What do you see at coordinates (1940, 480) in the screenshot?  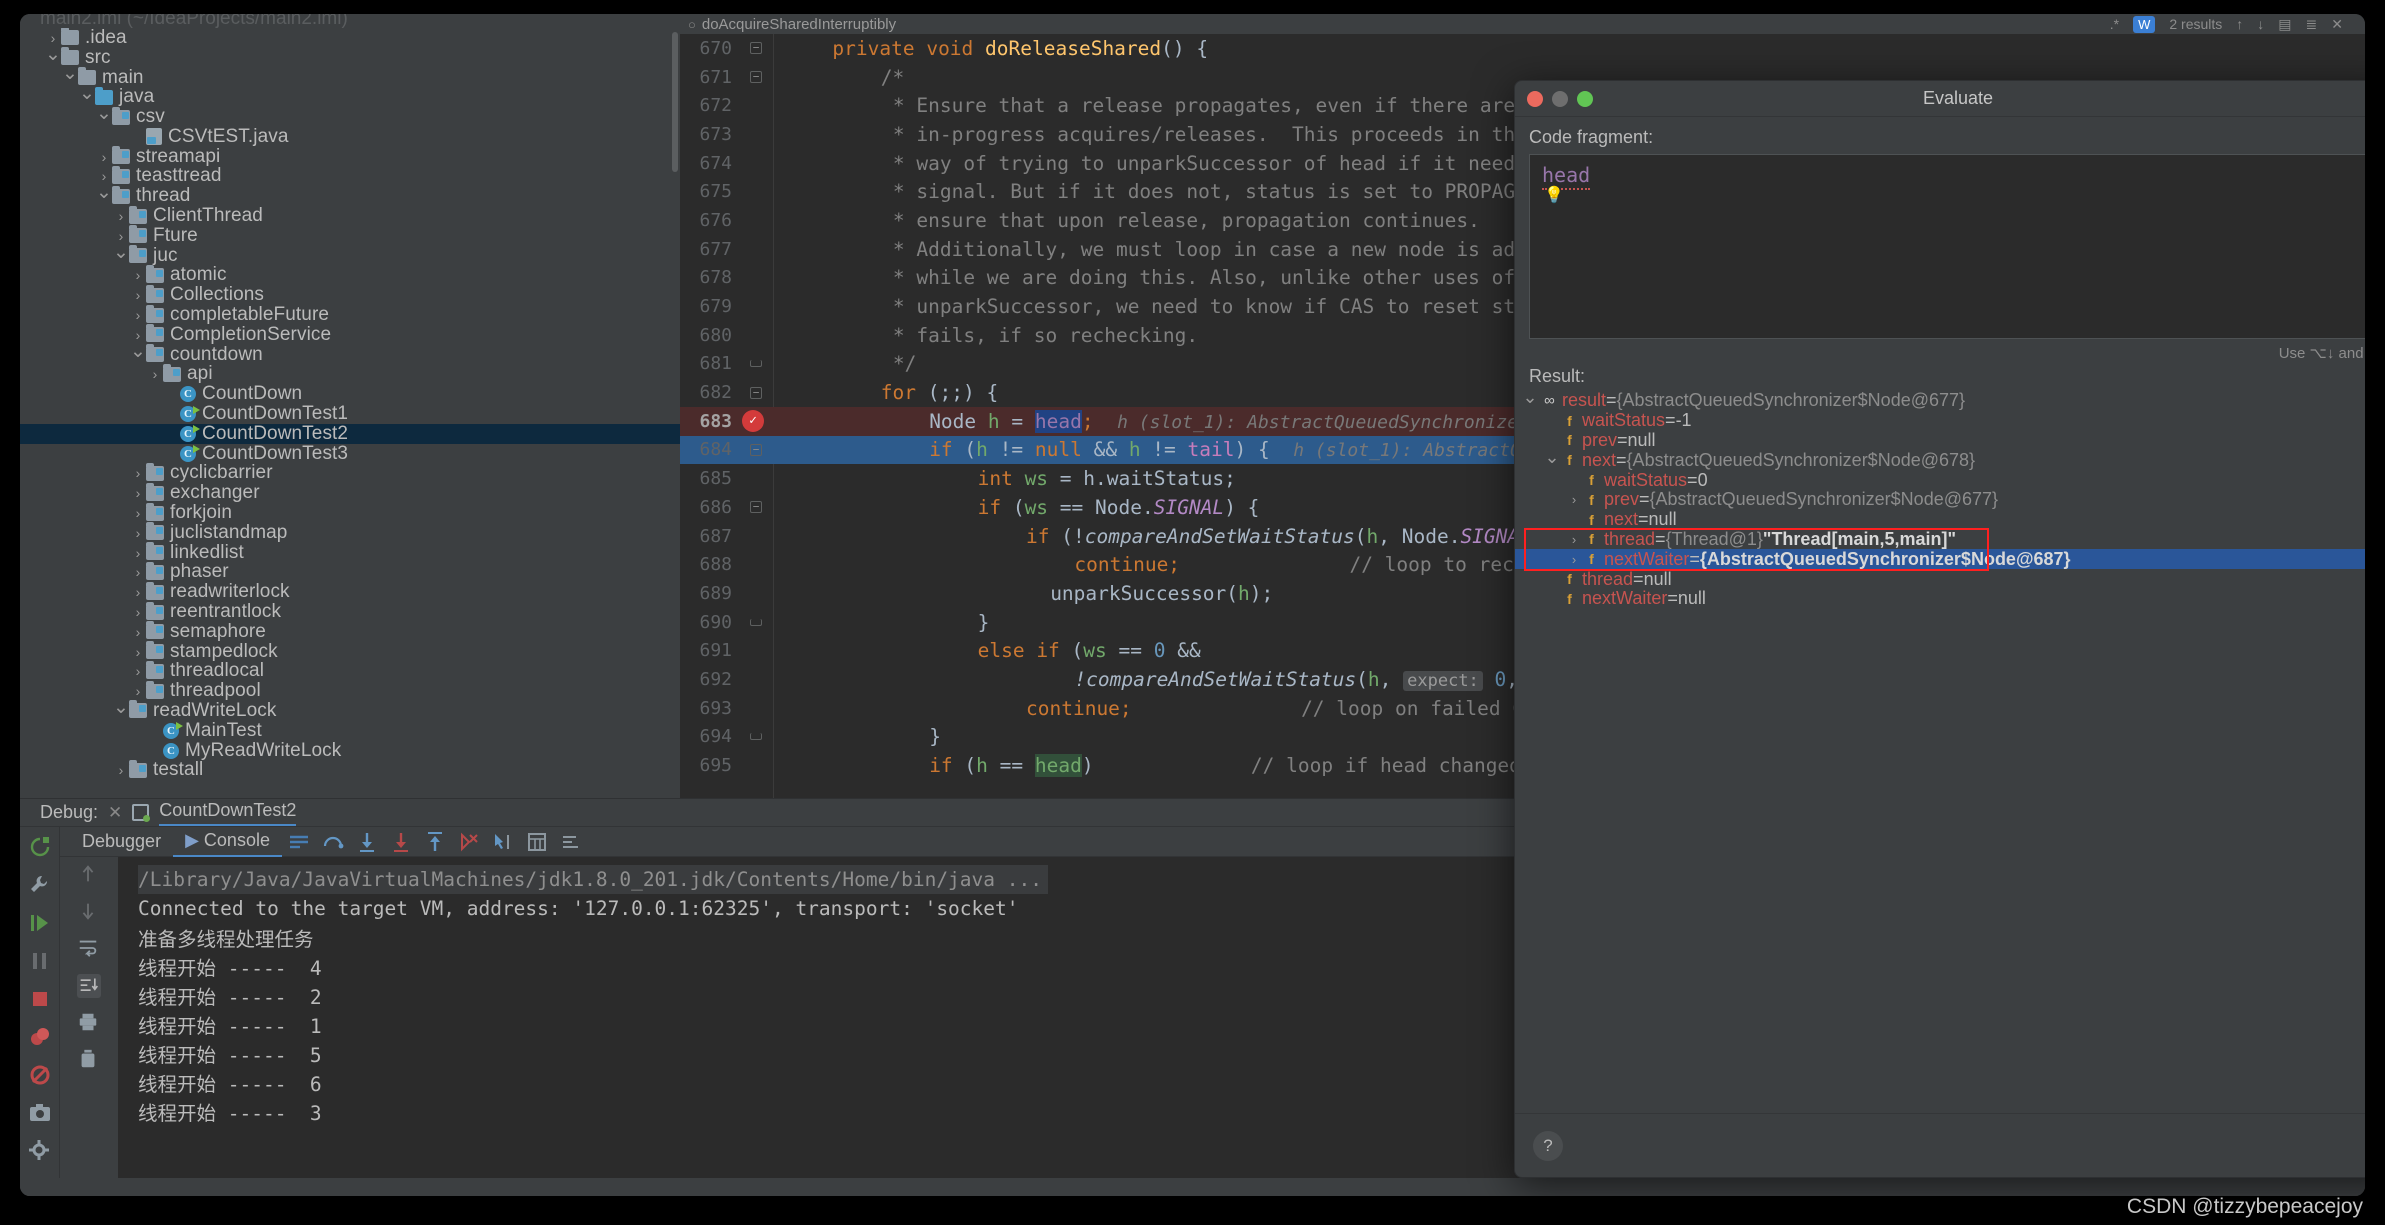 I see `result-tree-row: f waitStatus = 0` at bounding box center [1940, 480].